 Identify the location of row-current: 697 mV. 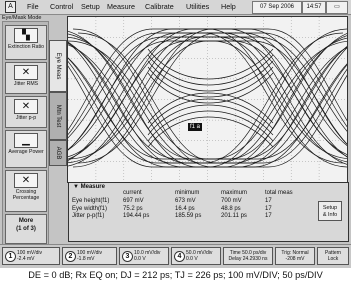
(133, 201).